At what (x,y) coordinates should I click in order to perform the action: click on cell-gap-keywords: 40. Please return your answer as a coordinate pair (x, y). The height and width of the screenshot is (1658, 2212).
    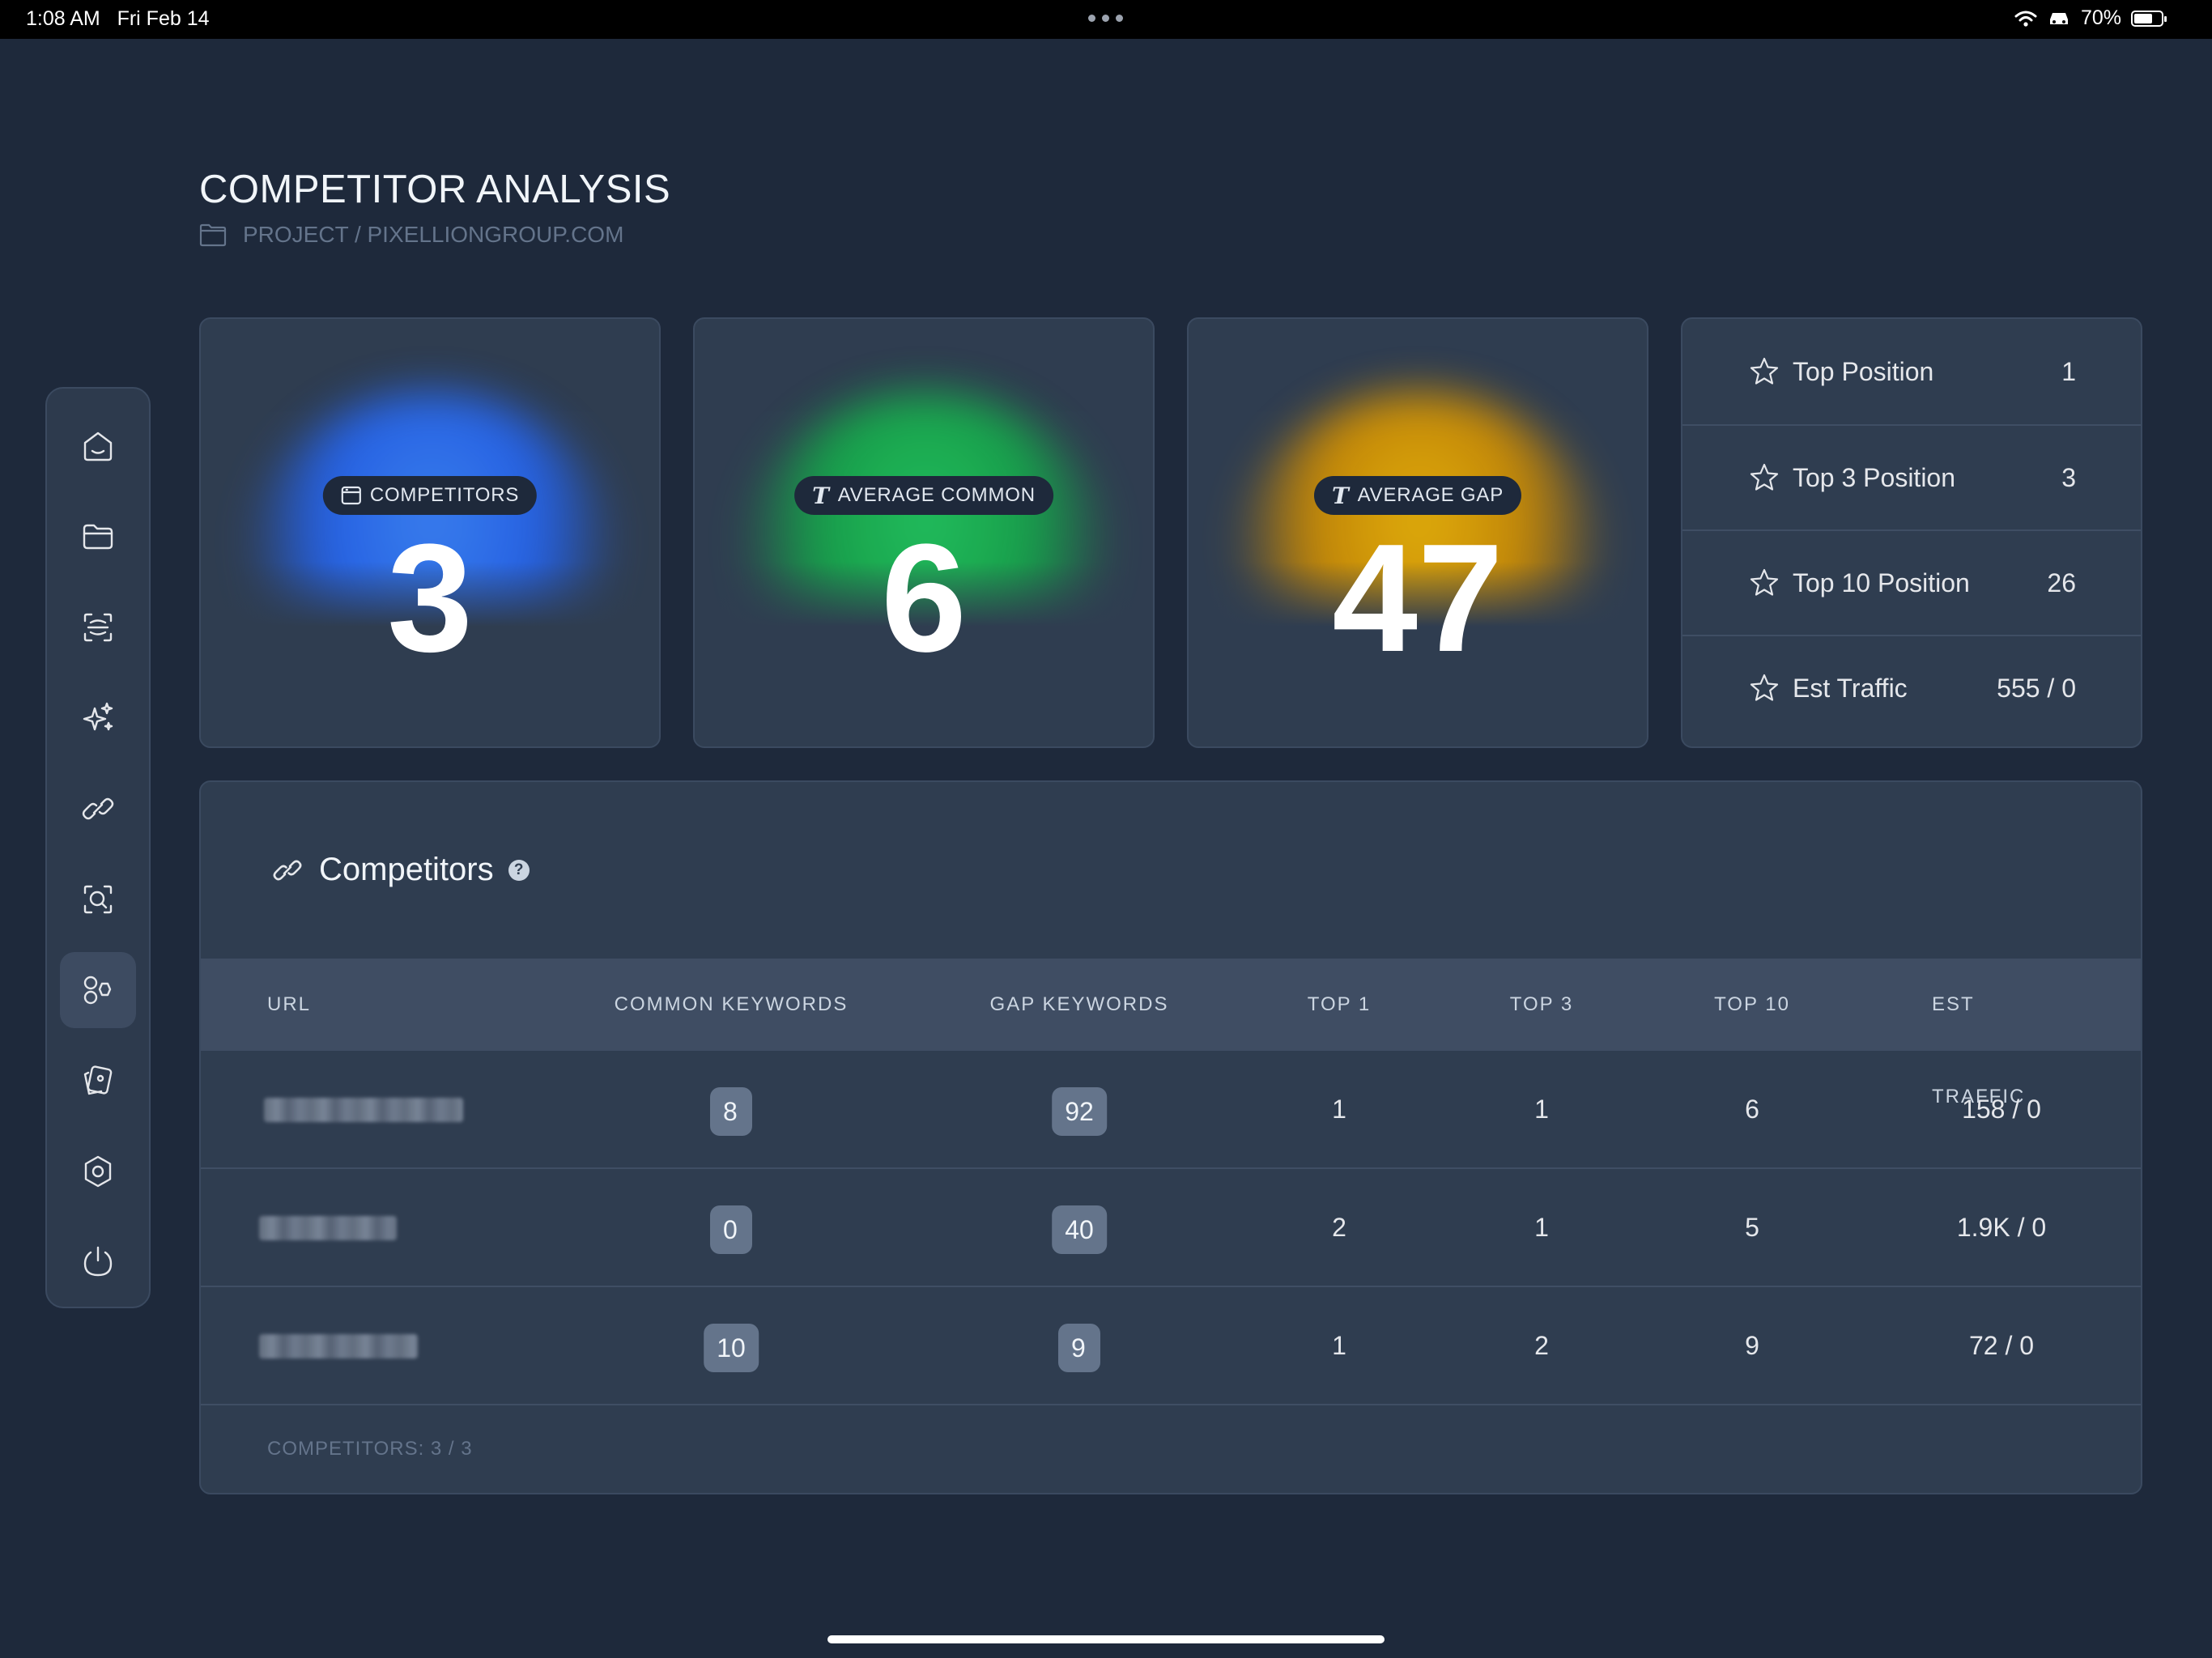
    Looking at the image, I should click on (1079, 1227).